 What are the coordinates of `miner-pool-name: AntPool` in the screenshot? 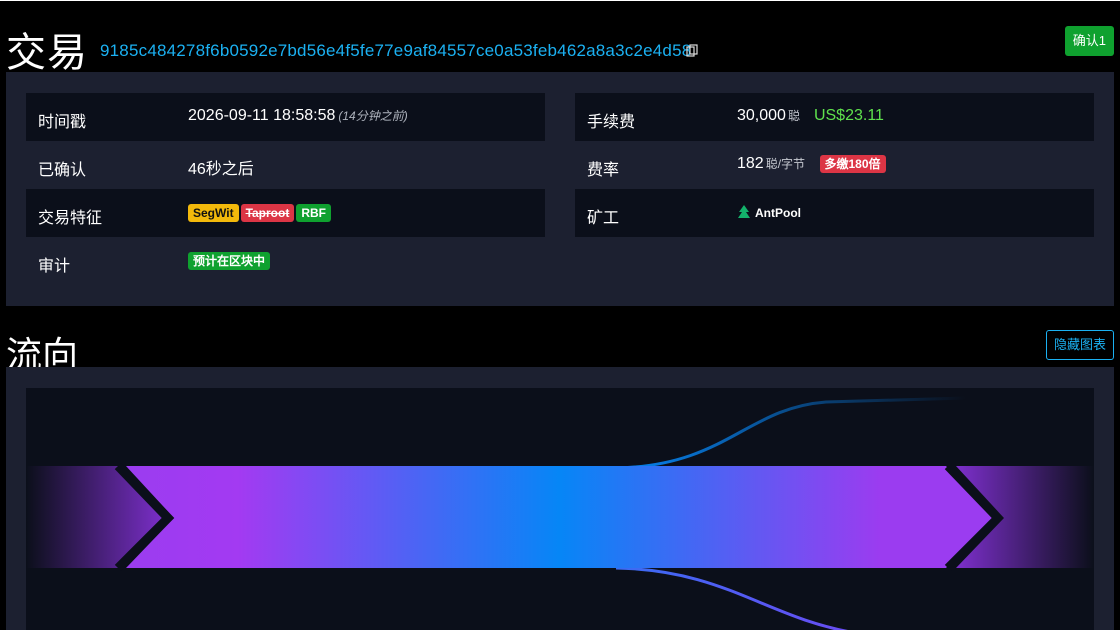 It's located at (778, 213).